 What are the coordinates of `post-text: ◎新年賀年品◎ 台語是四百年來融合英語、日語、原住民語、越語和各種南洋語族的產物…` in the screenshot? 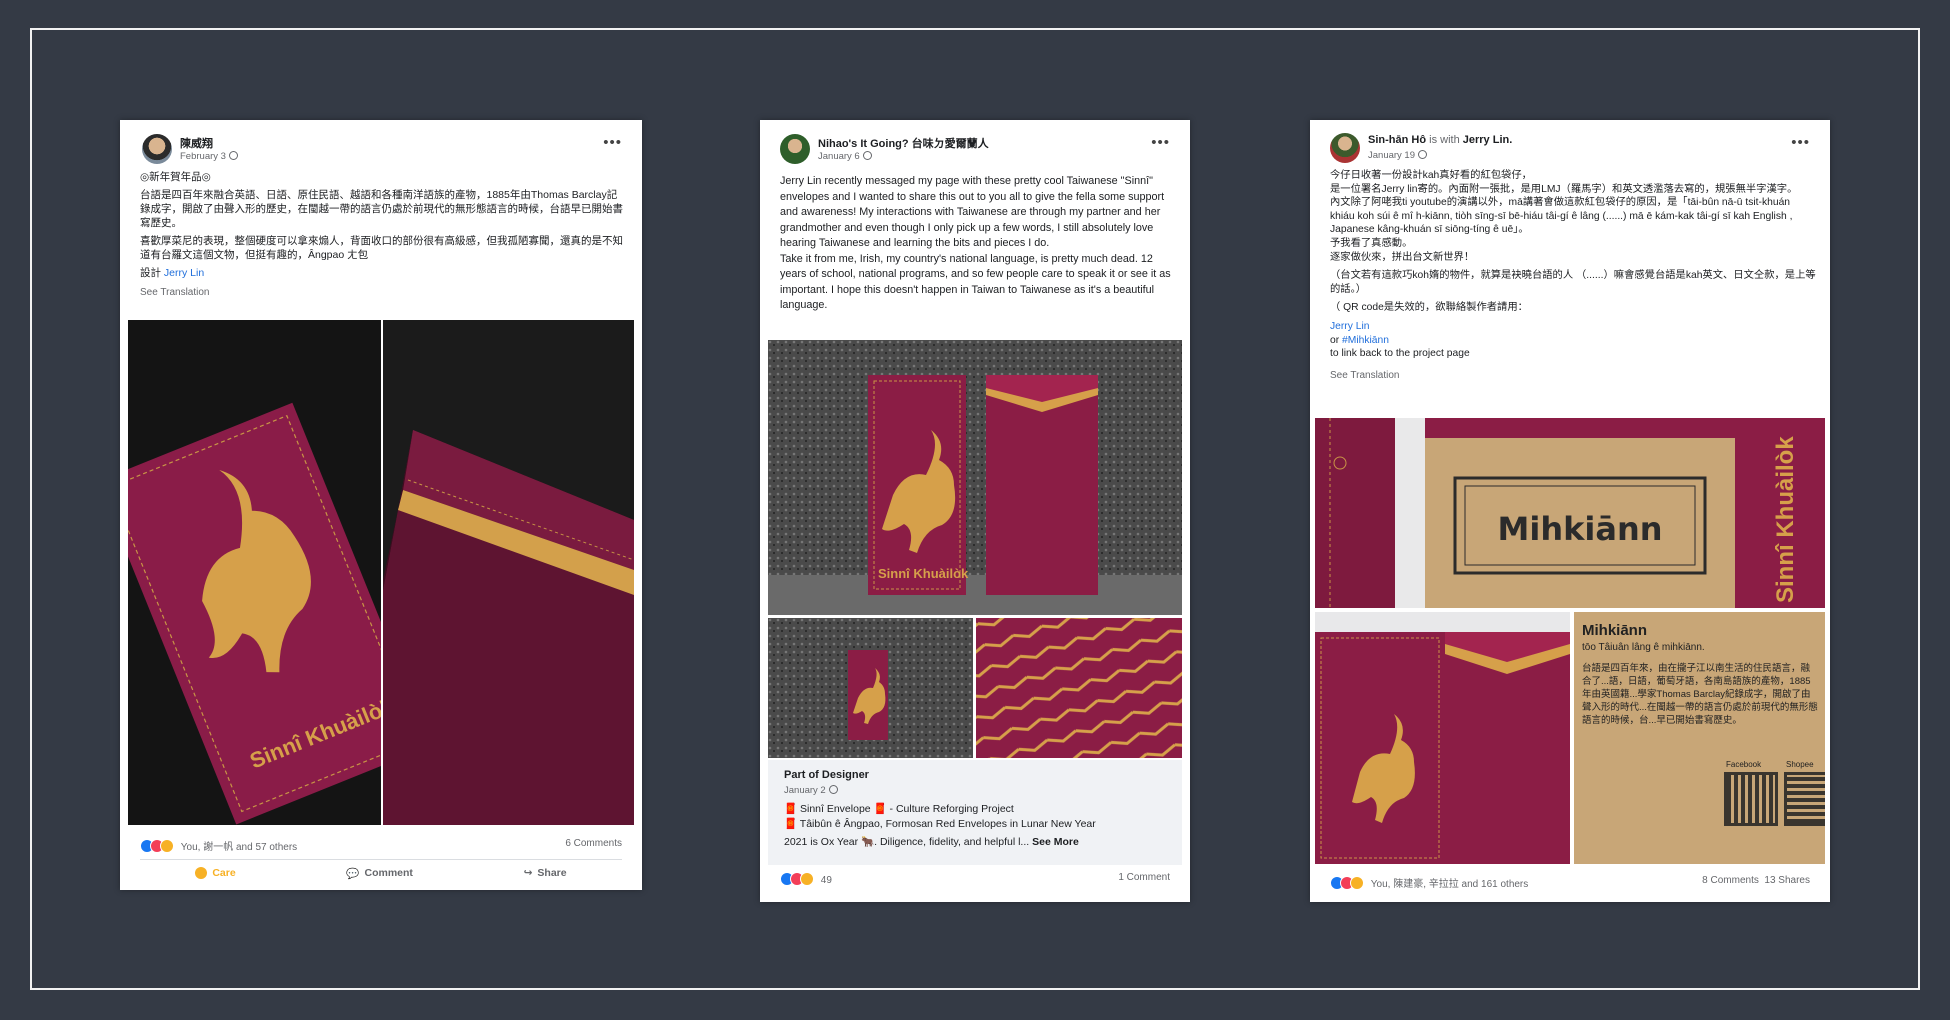 It's located at (381, 232).